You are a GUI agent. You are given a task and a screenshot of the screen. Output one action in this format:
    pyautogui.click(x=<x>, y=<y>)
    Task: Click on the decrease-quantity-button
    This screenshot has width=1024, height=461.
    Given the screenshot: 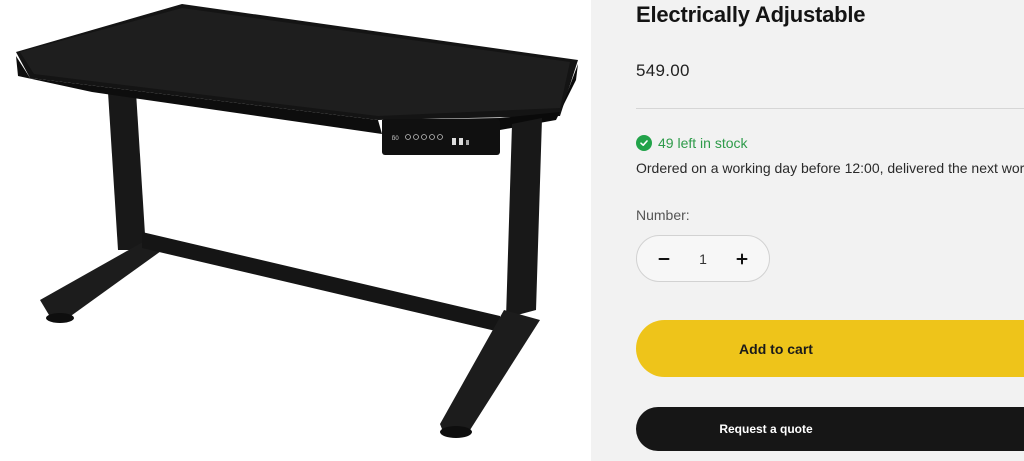 What is the action you would take?
    pyautogui.click(x=664, y=259)
    